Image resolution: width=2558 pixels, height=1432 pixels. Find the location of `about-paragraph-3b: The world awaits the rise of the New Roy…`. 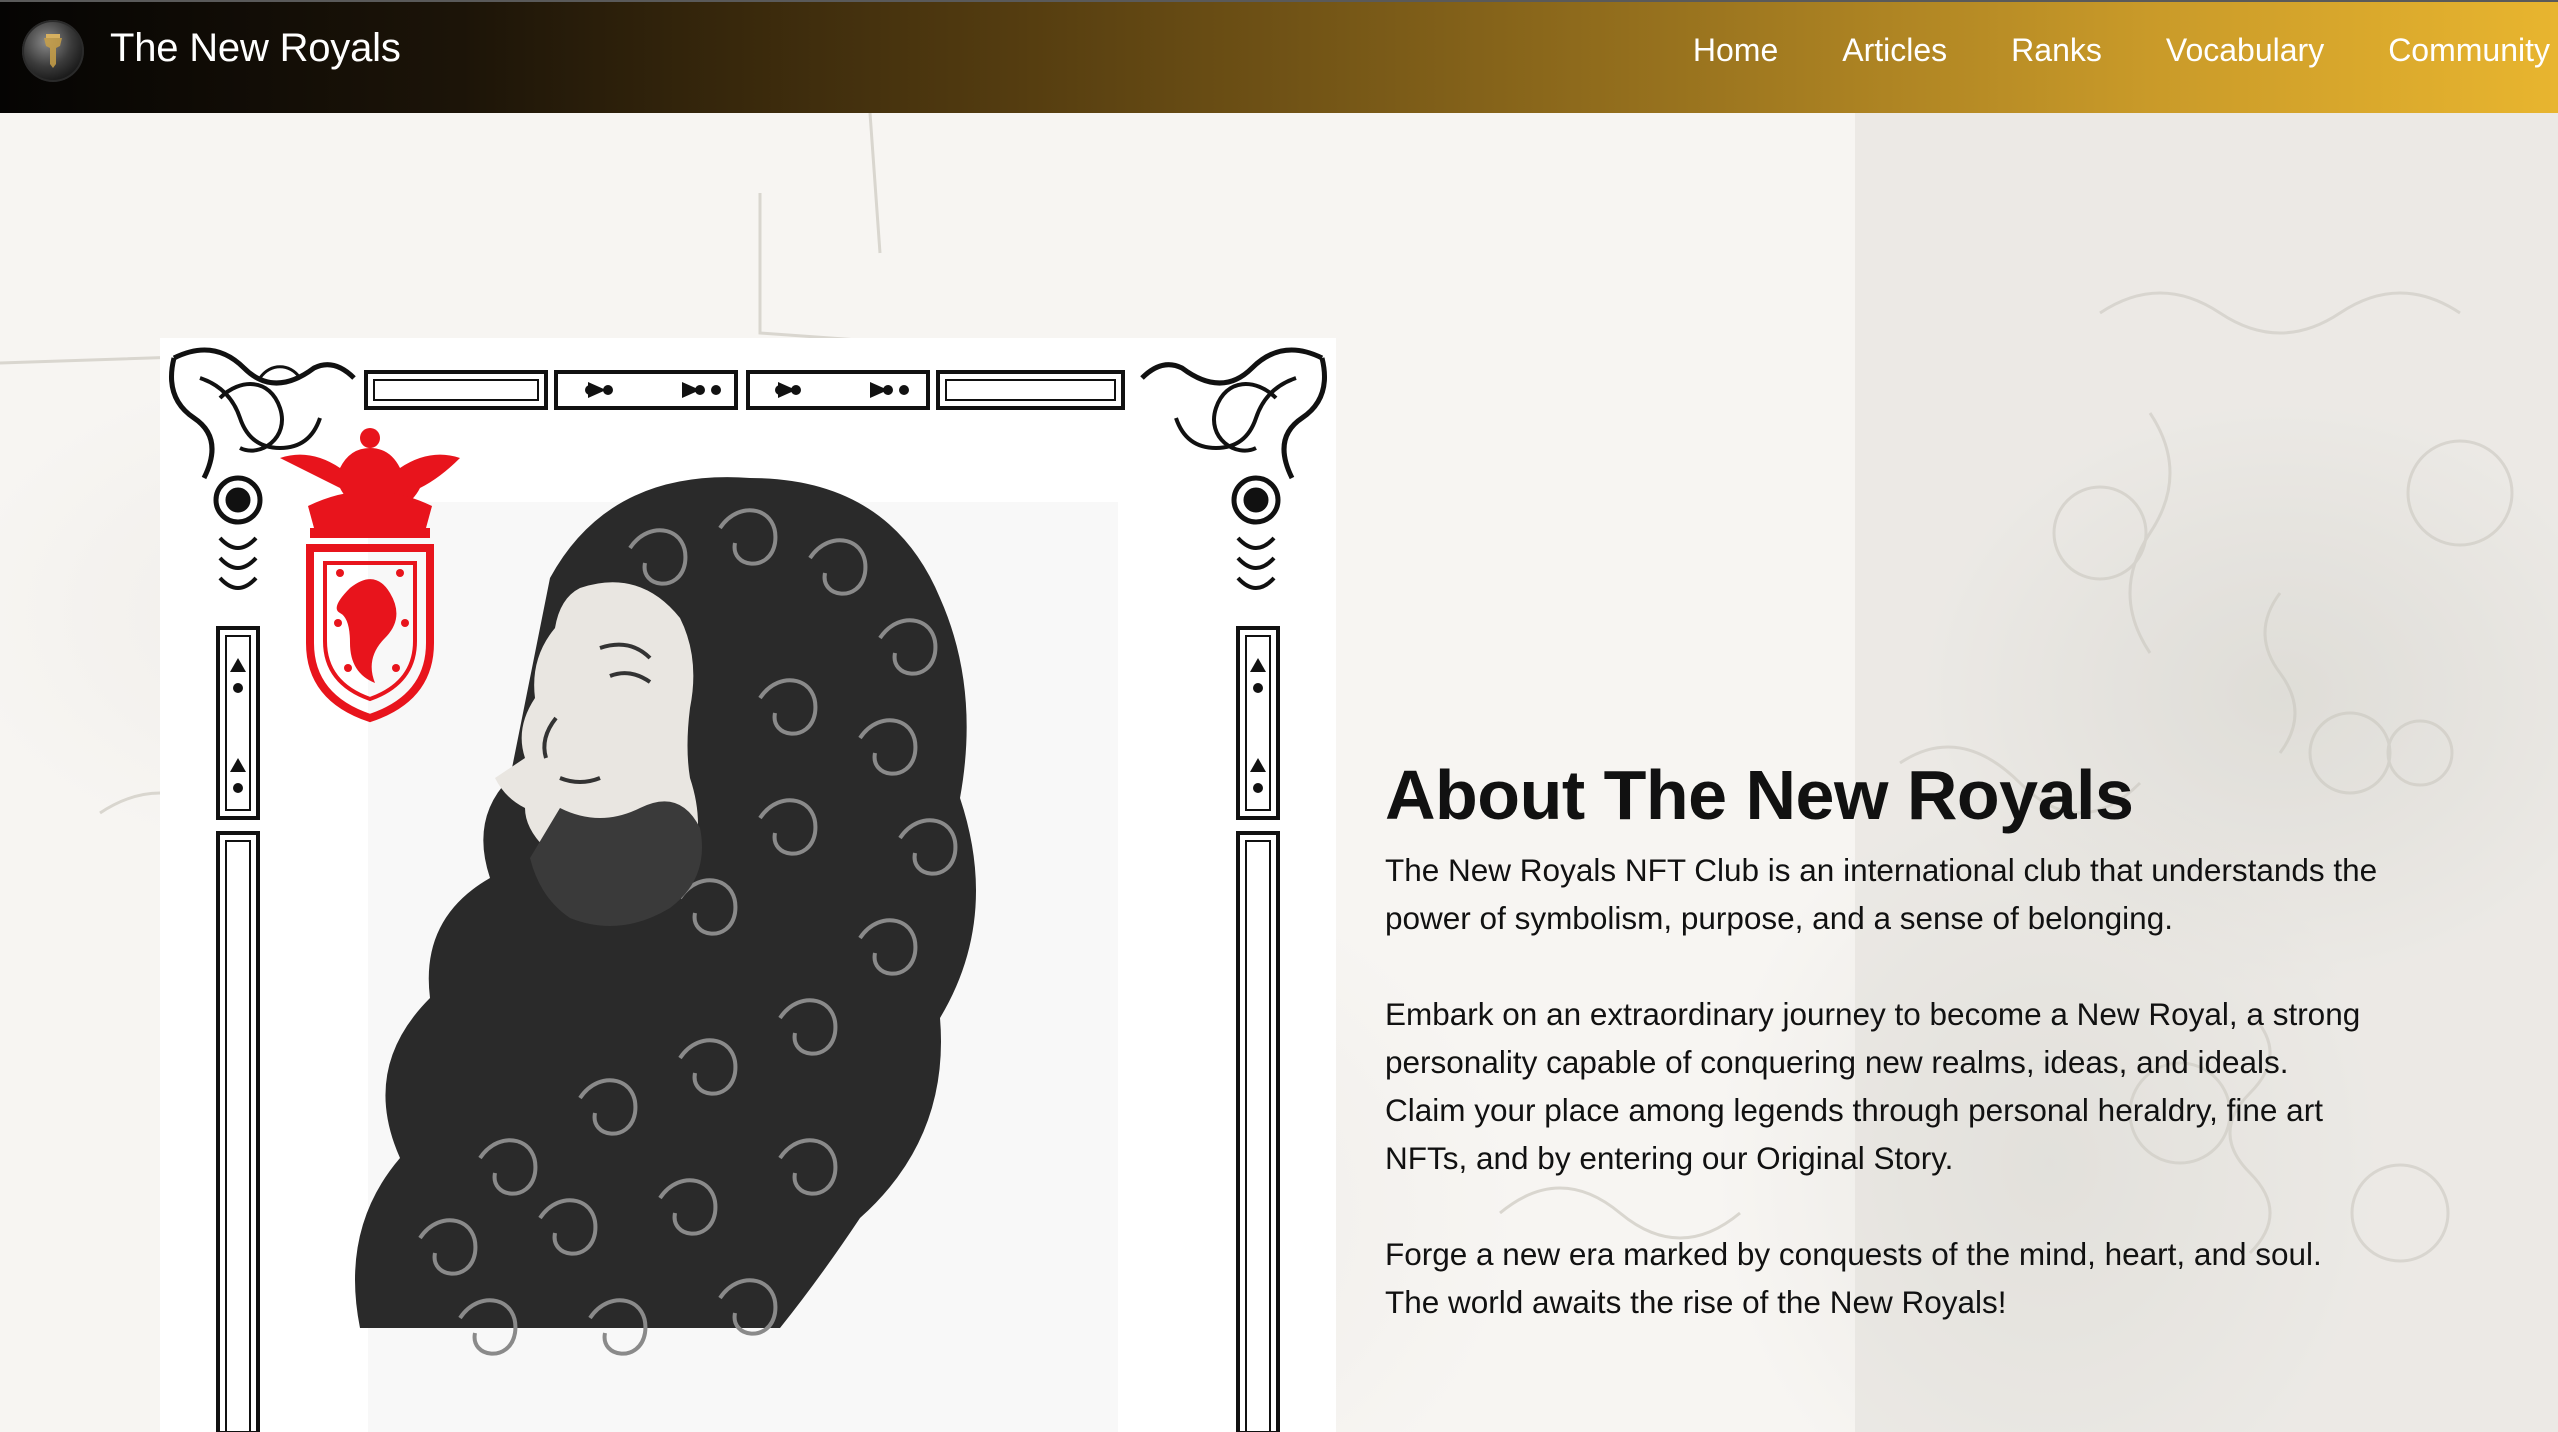

about-paragraph-3b: The world awaits the rise of the New Roy… is located at coordinates (1696, 1301).